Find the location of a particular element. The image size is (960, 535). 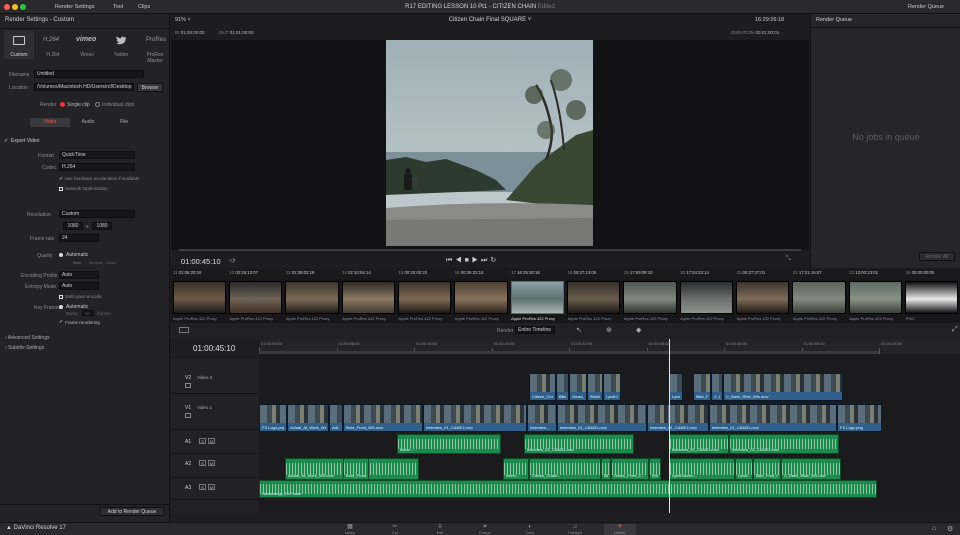

loop-icon: ↻ is located at coordinates (494, 260).